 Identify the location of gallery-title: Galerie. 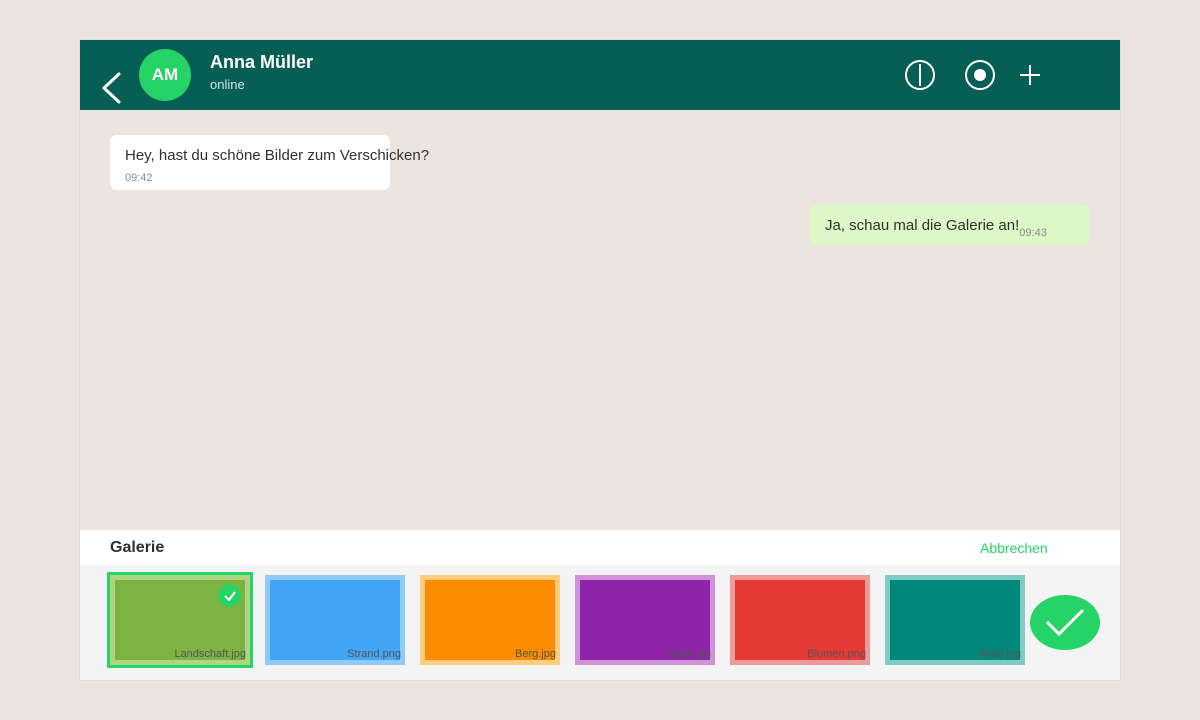
(137, 547).